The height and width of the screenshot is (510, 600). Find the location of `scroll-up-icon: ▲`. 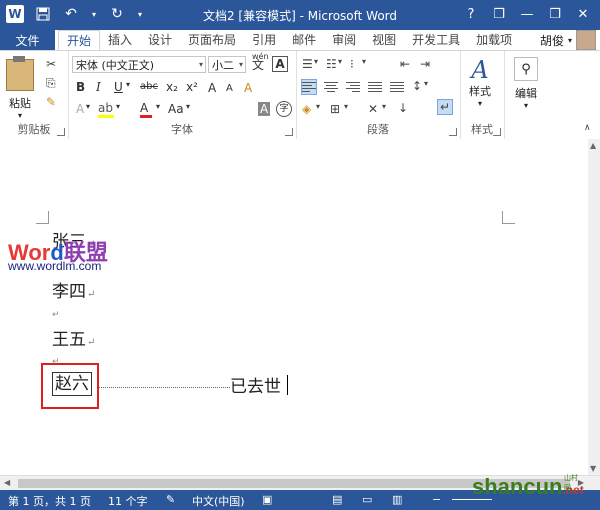

scroll-up-icon: ▲ is located at coordinates (593, 145).